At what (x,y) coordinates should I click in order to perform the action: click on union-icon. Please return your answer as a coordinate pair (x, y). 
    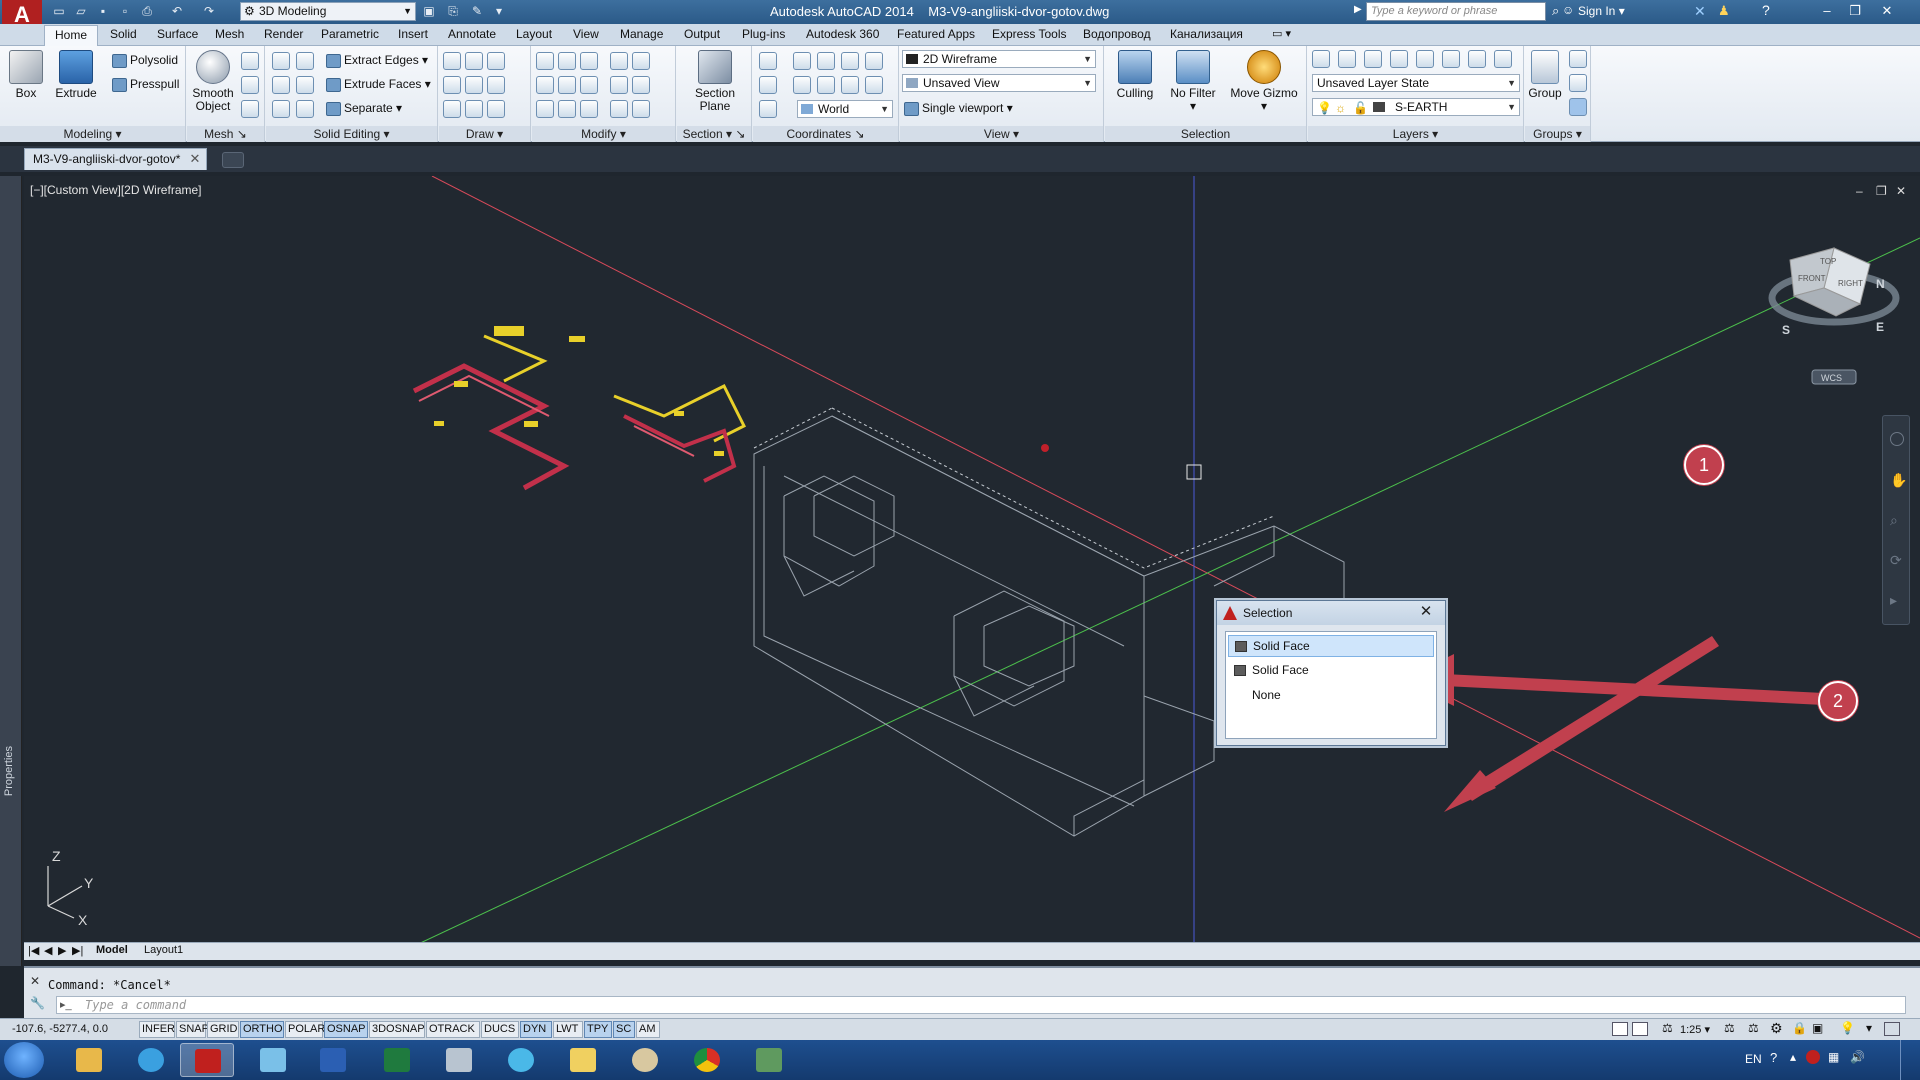
    Looking at the image, I should click on (281, 61).